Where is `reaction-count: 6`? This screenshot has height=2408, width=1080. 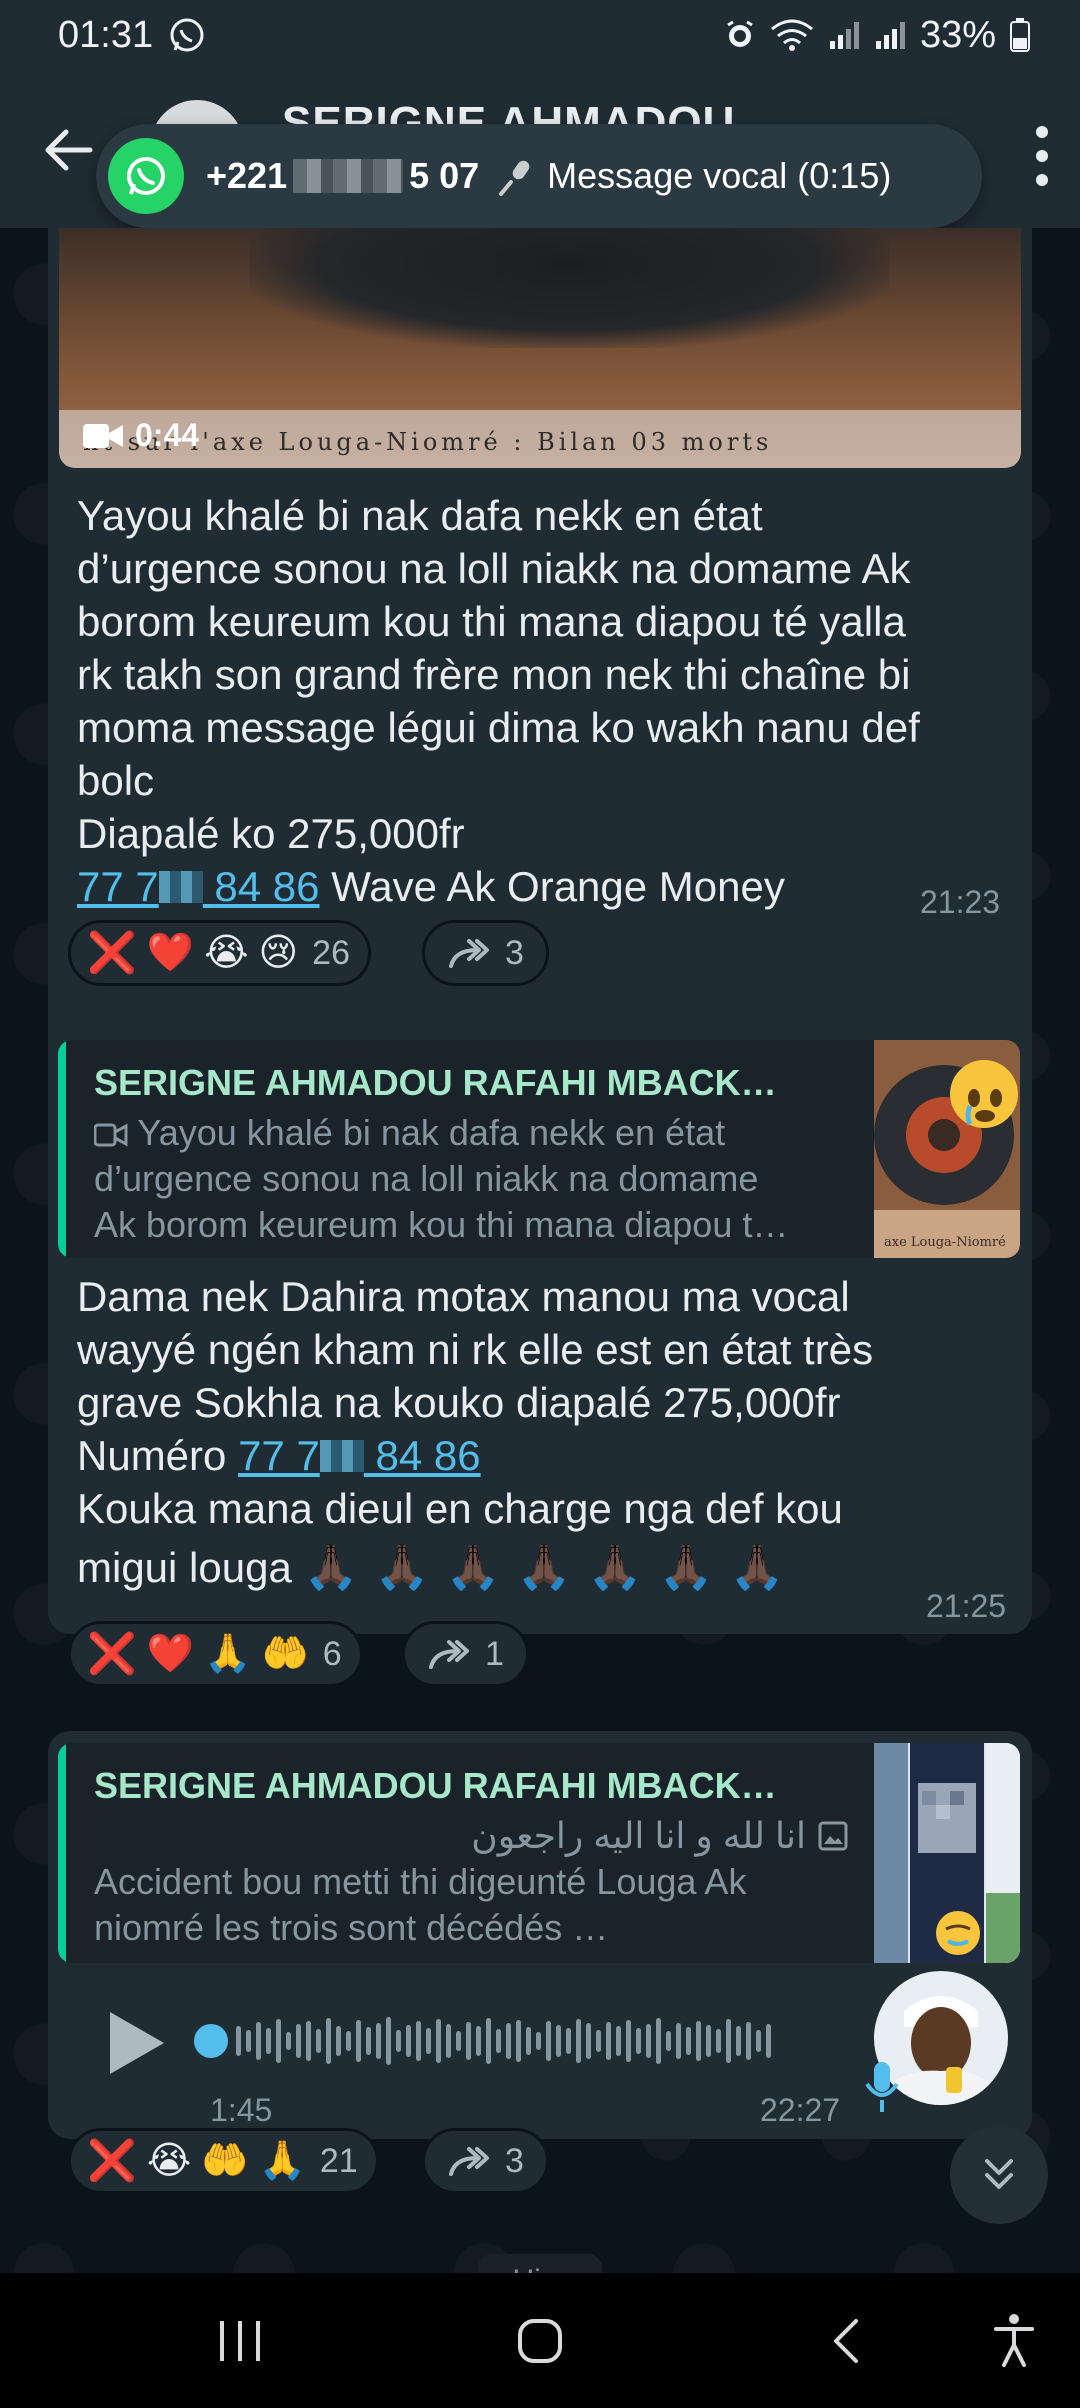 reaction-count: 6 is located at coordinates (332, 1653).